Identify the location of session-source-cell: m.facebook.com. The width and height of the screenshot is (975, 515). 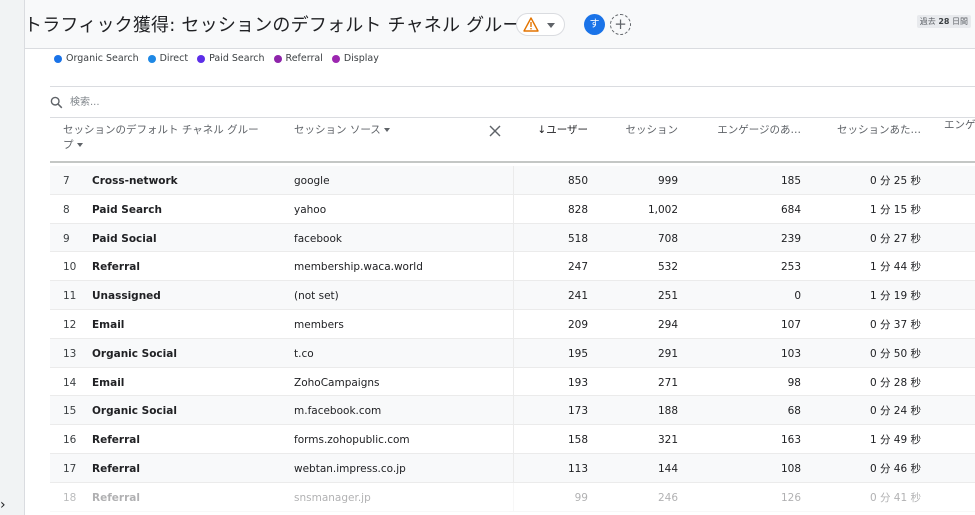
(338, 411).